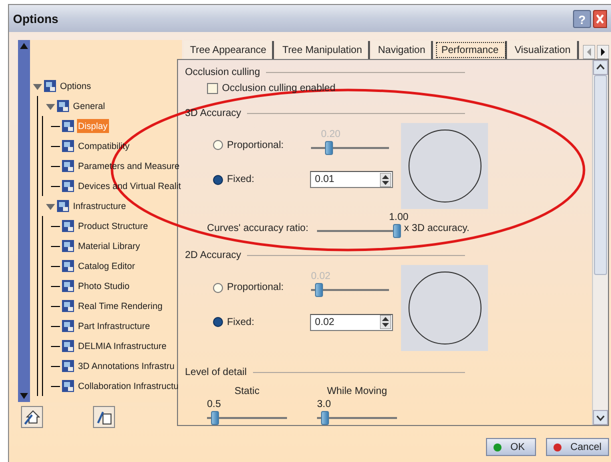 The image size is (611, 462). I want to click on home-tool-button, so click(32, 417).